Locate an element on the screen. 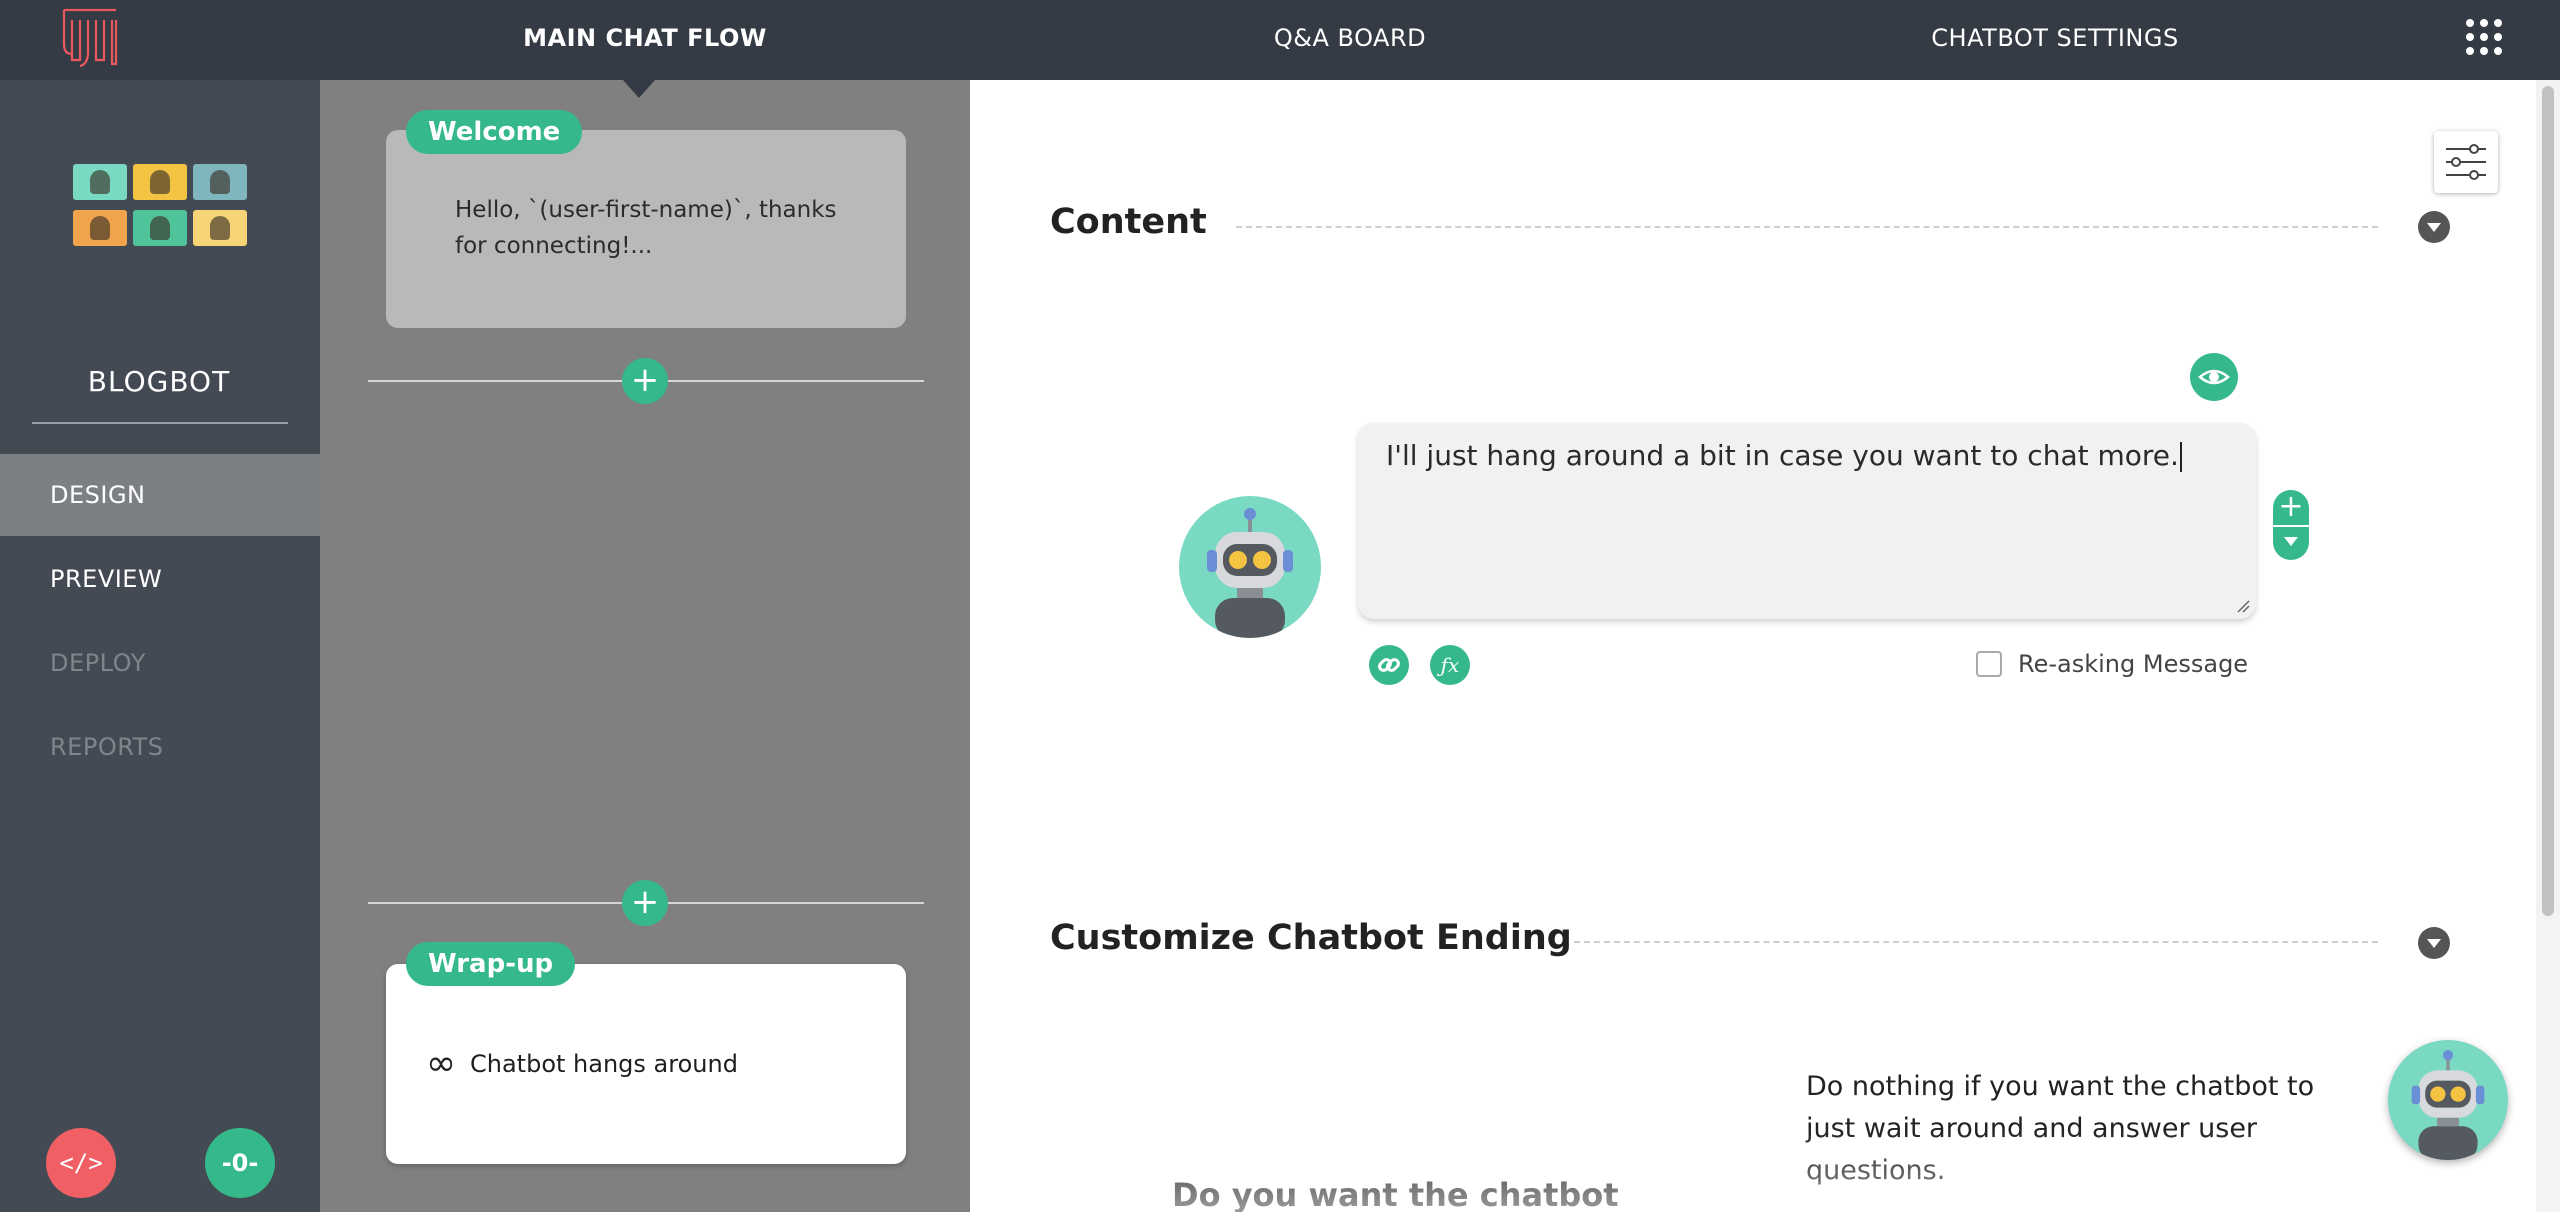  settings-sliders-button is located at coordinates (2466, 162).